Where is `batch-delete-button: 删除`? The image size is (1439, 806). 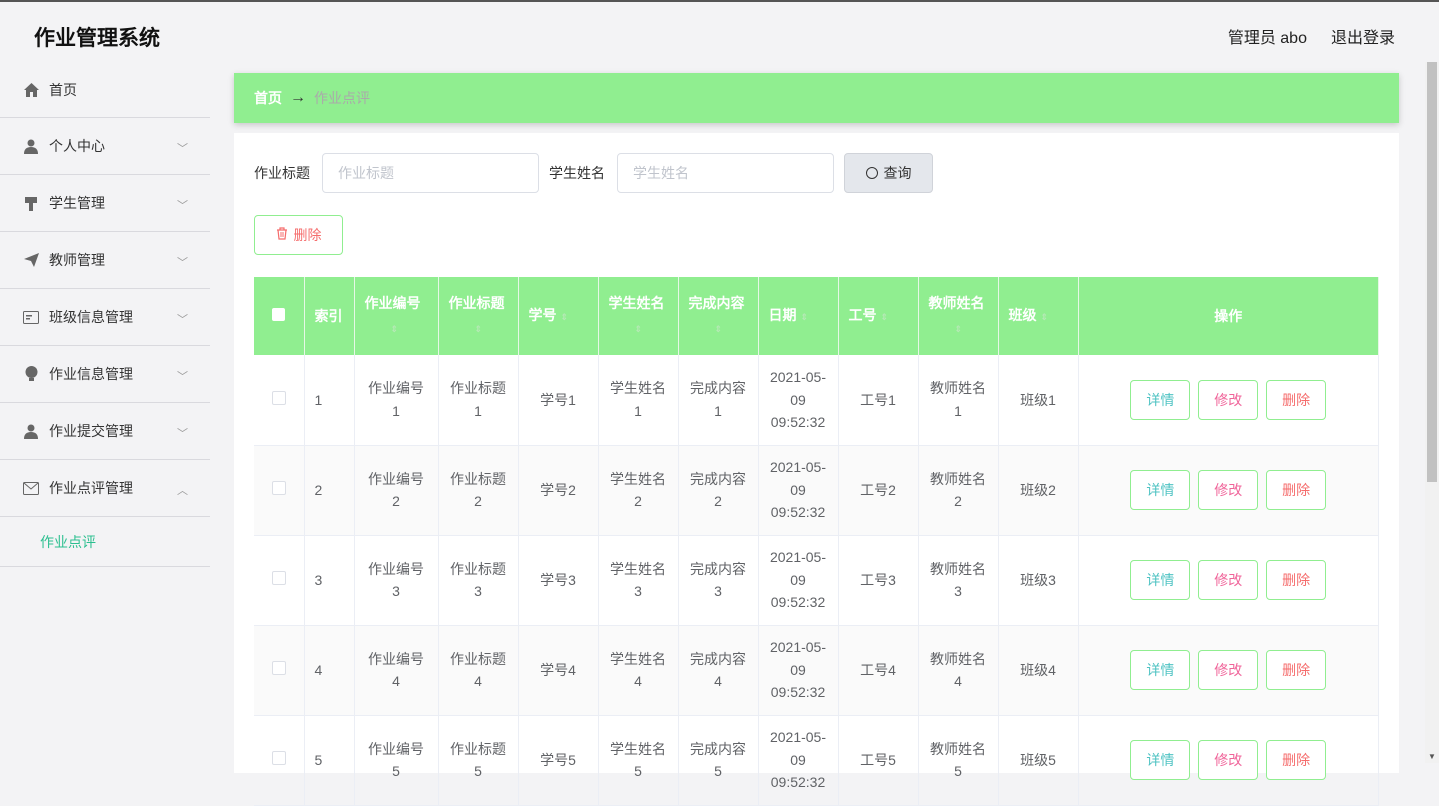 batch-delete-button: 删除 is located at coordinates (298, 235).